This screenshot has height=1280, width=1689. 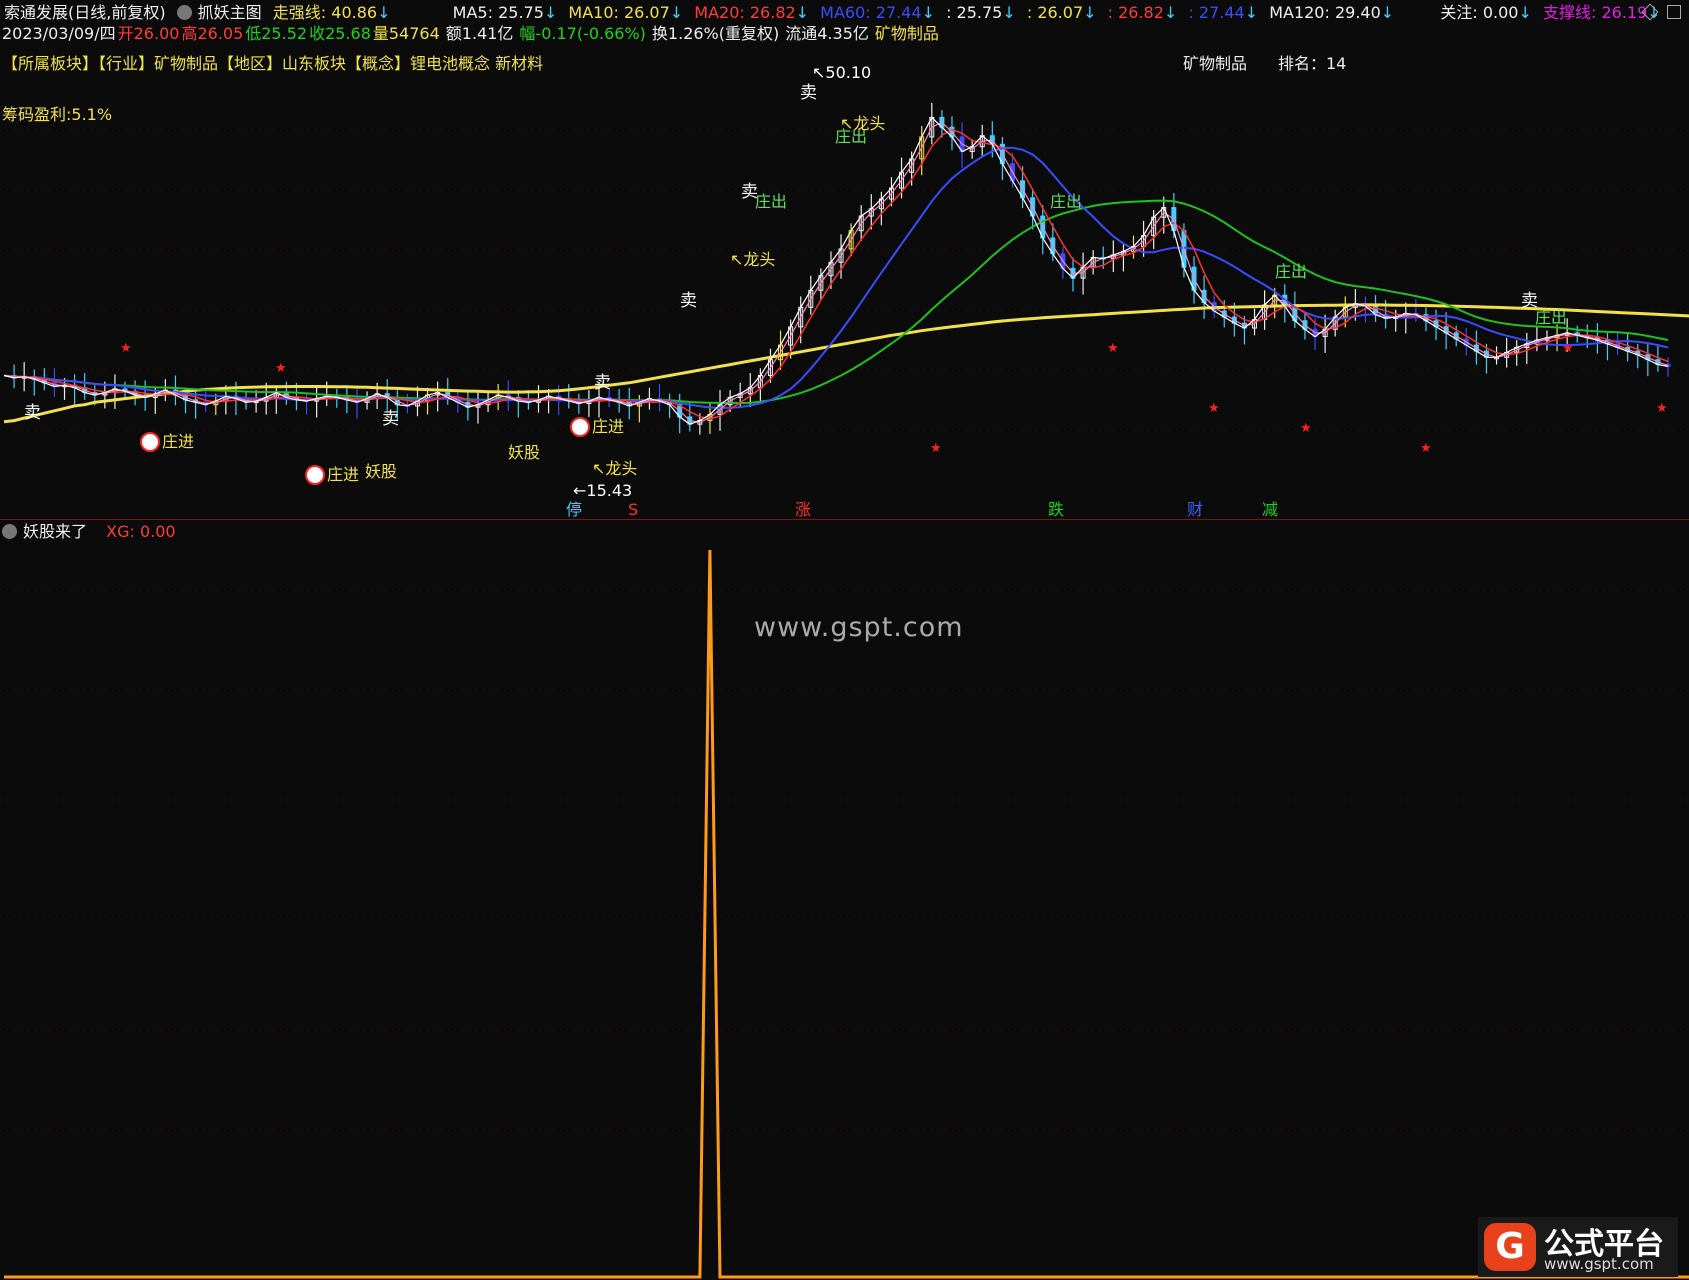 What do you see at coordinates (55, 532) in the screenshot?
I see `sub-panel-name: 妖股来了` at bounding box center [55, 532].